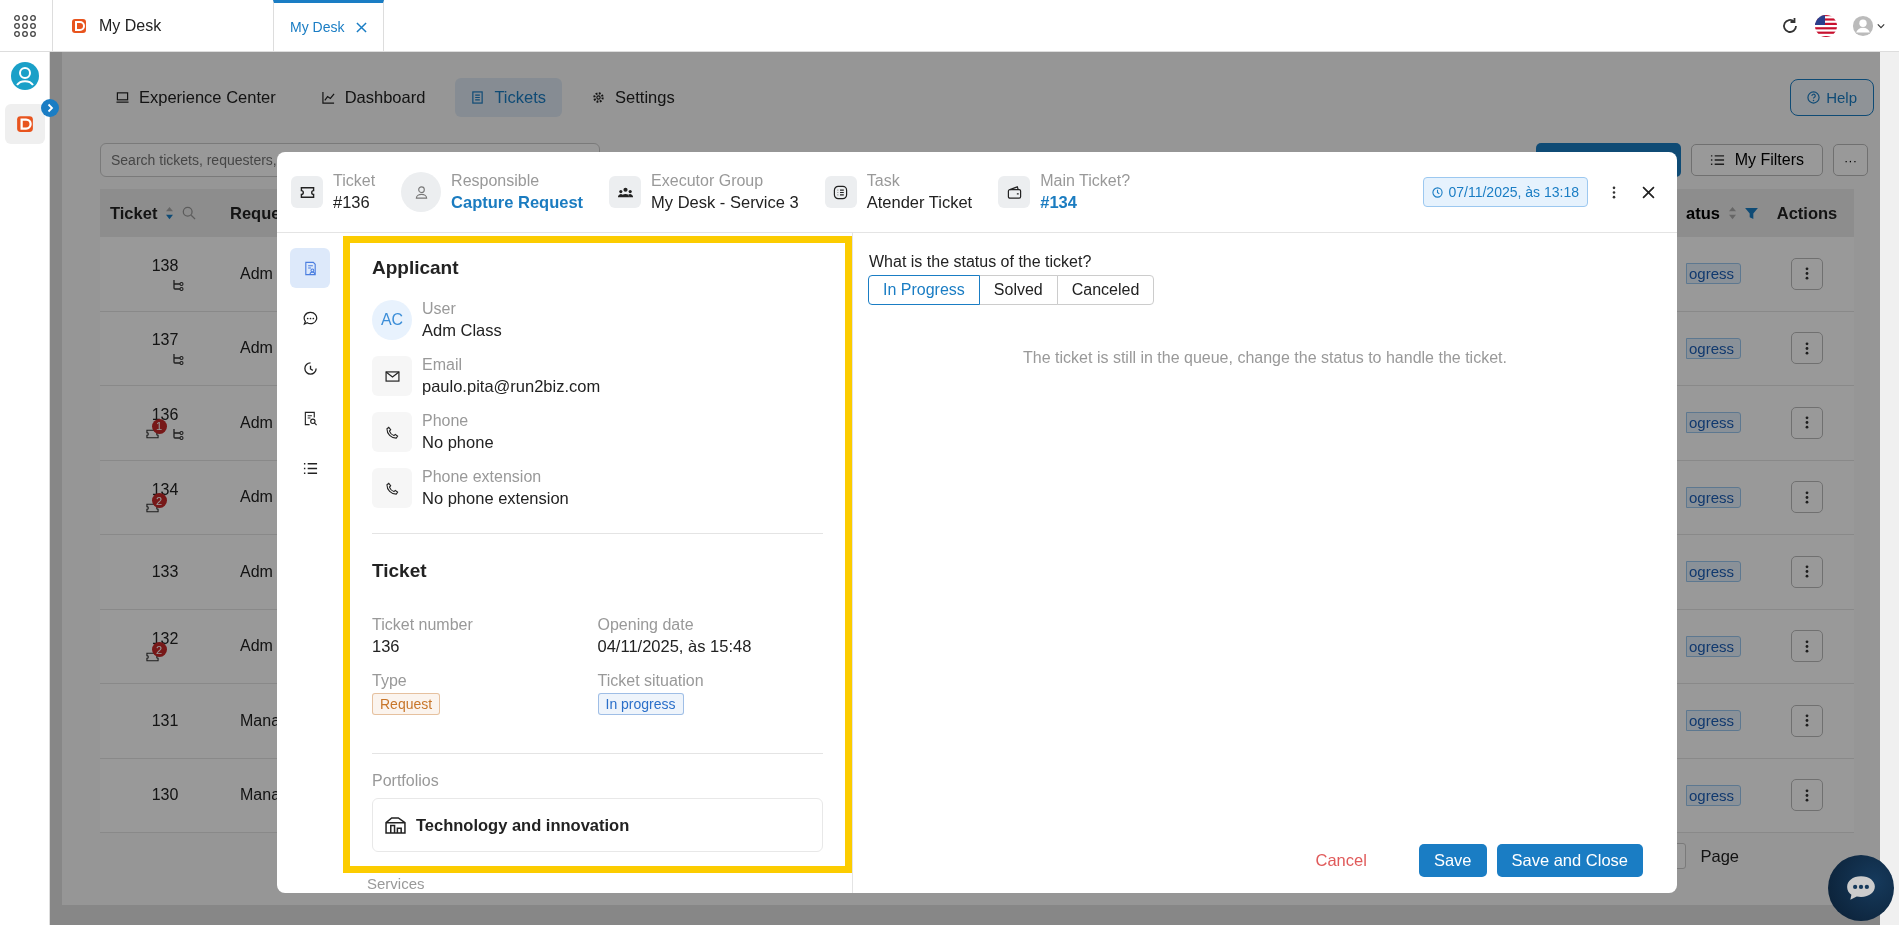  I want to click on field-value: Adm Class, so click(462, 330).